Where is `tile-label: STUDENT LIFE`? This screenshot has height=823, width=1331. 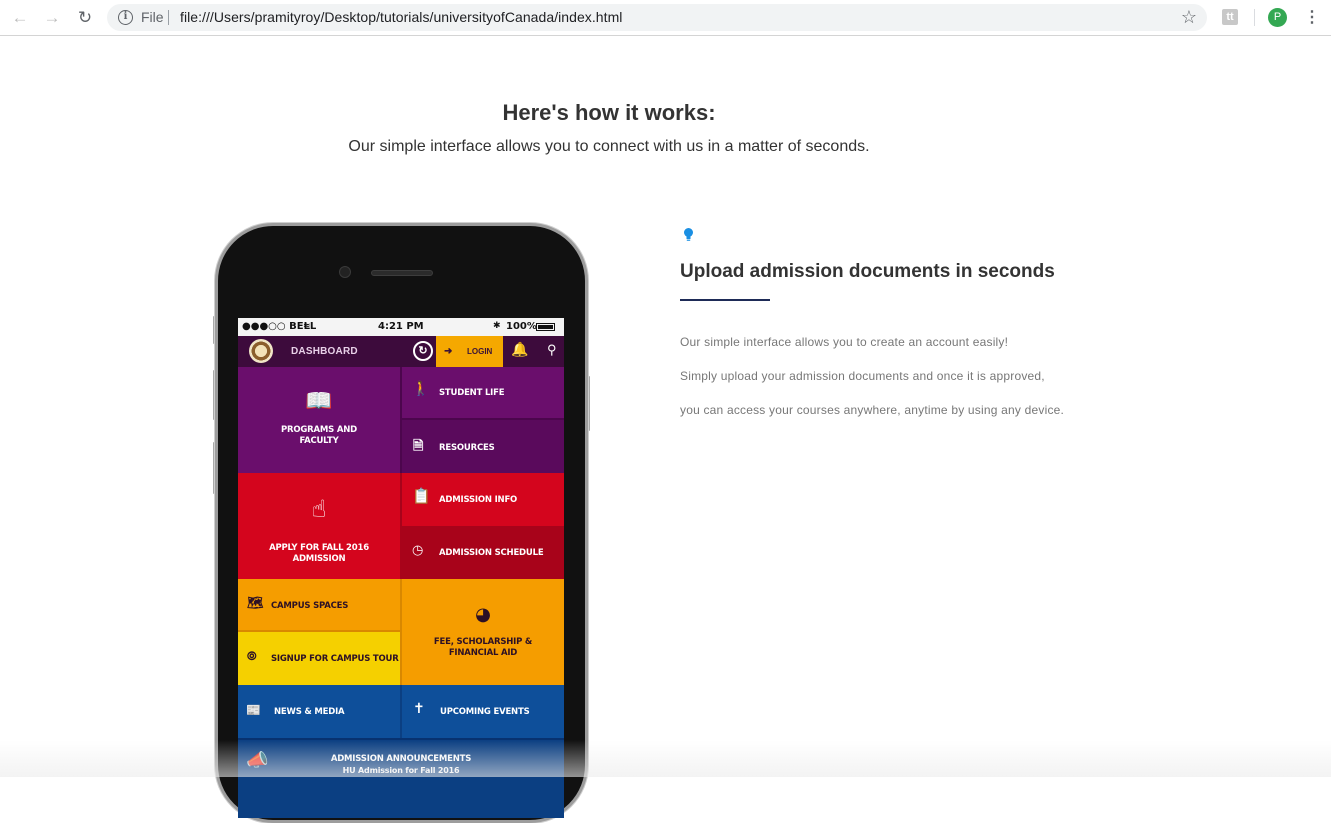 tile-label: STUDENT LIFE is located at coordinates (472, 393).